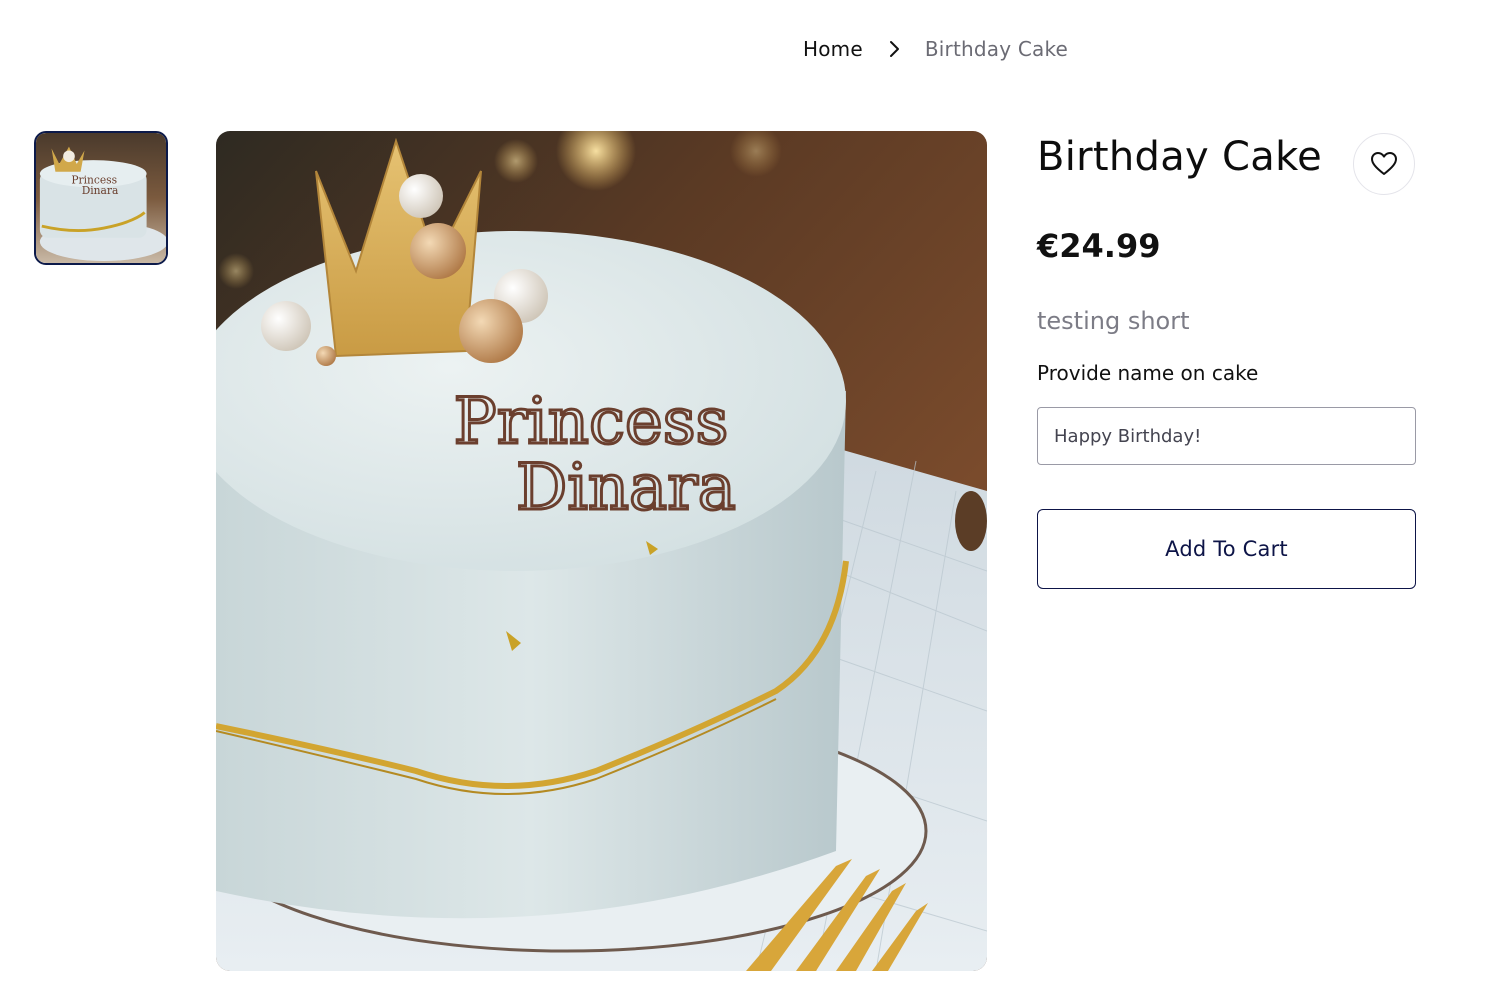 The height and width of the screenshot is (1000, 1508). I want to click on breadcrumb-current: Birthday Cake, so click(996, 49).